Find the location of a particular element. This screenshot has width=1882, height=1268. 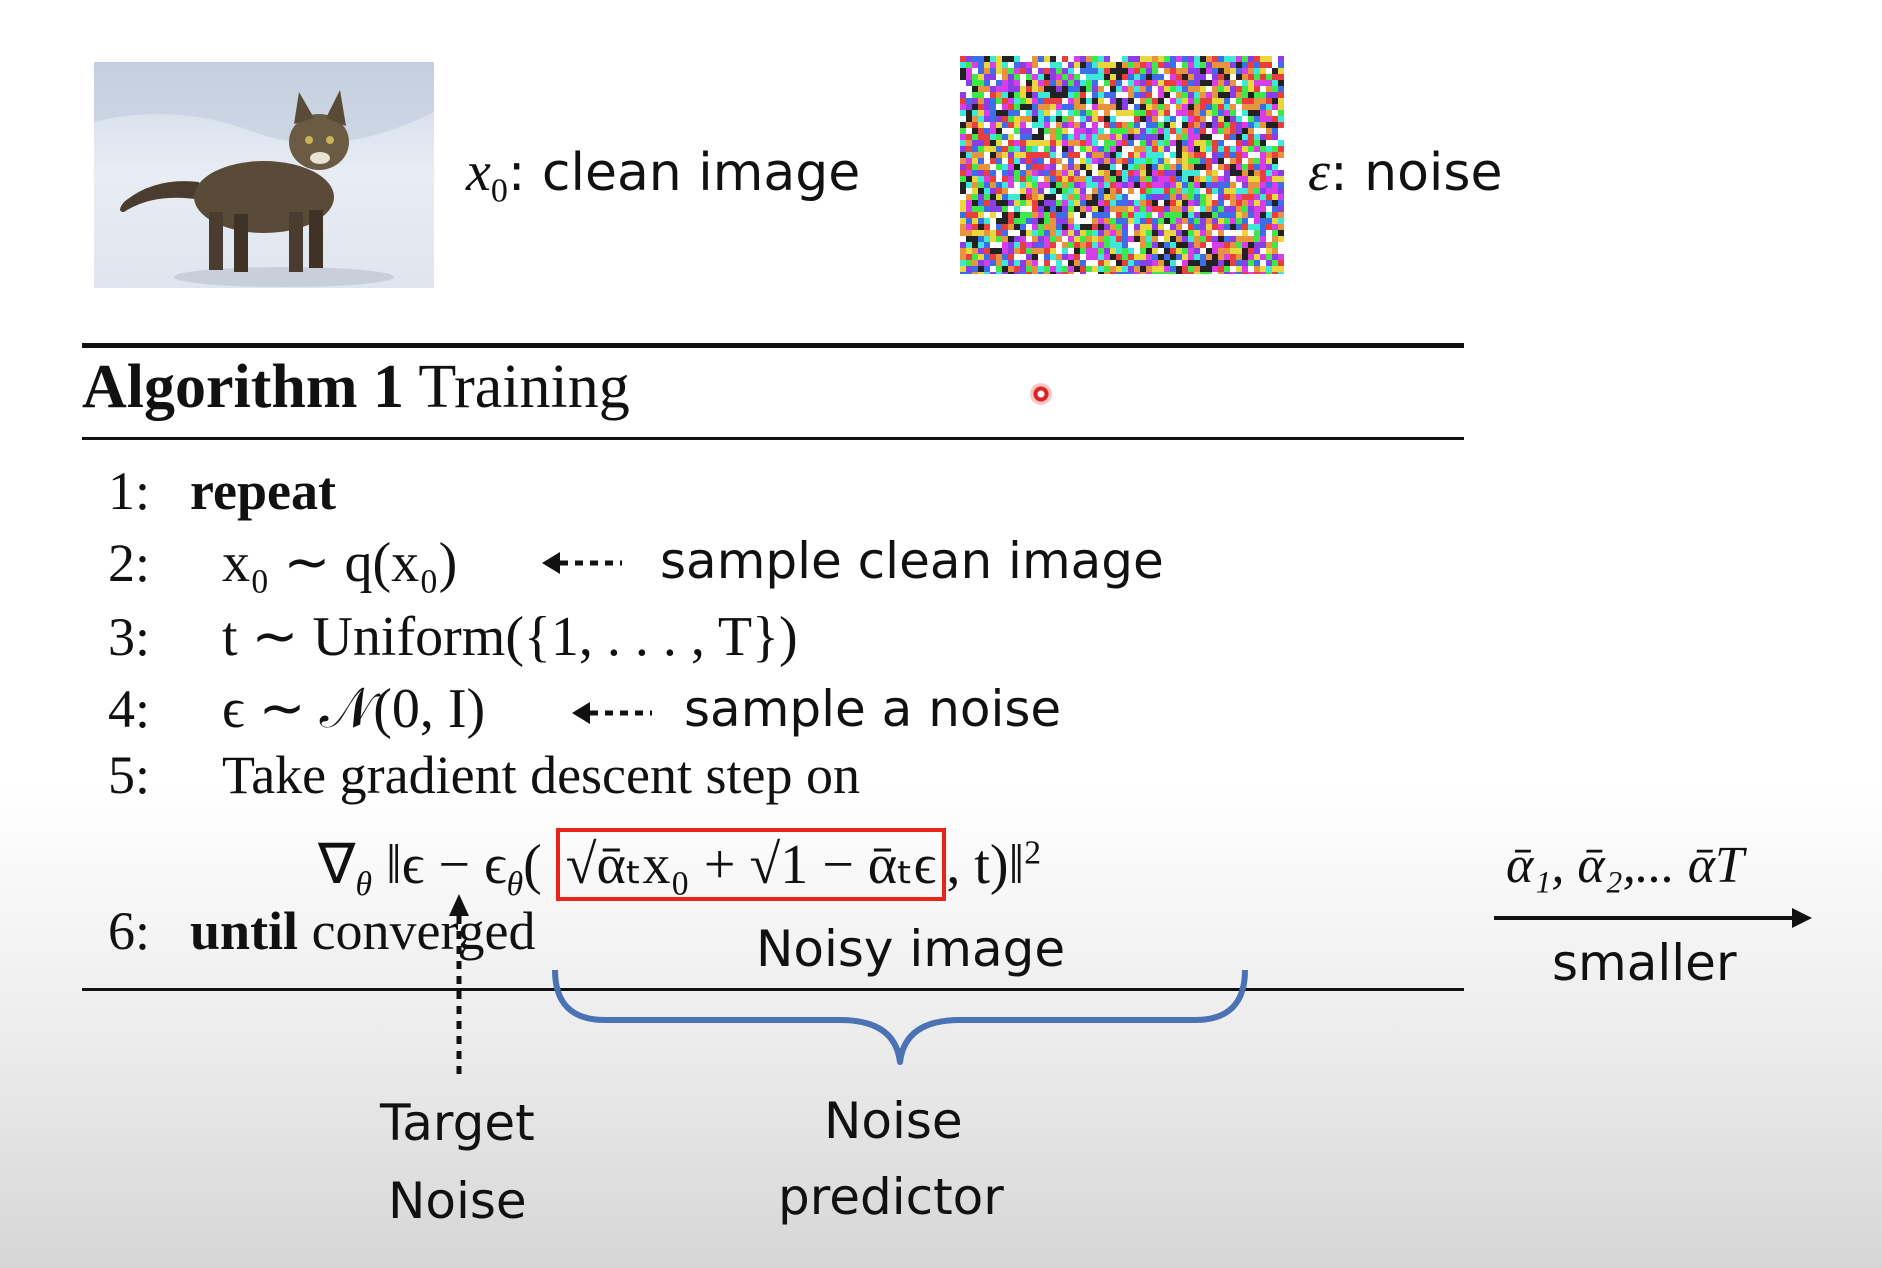

line-num-6: 6: is located at coordinates (129, 931).